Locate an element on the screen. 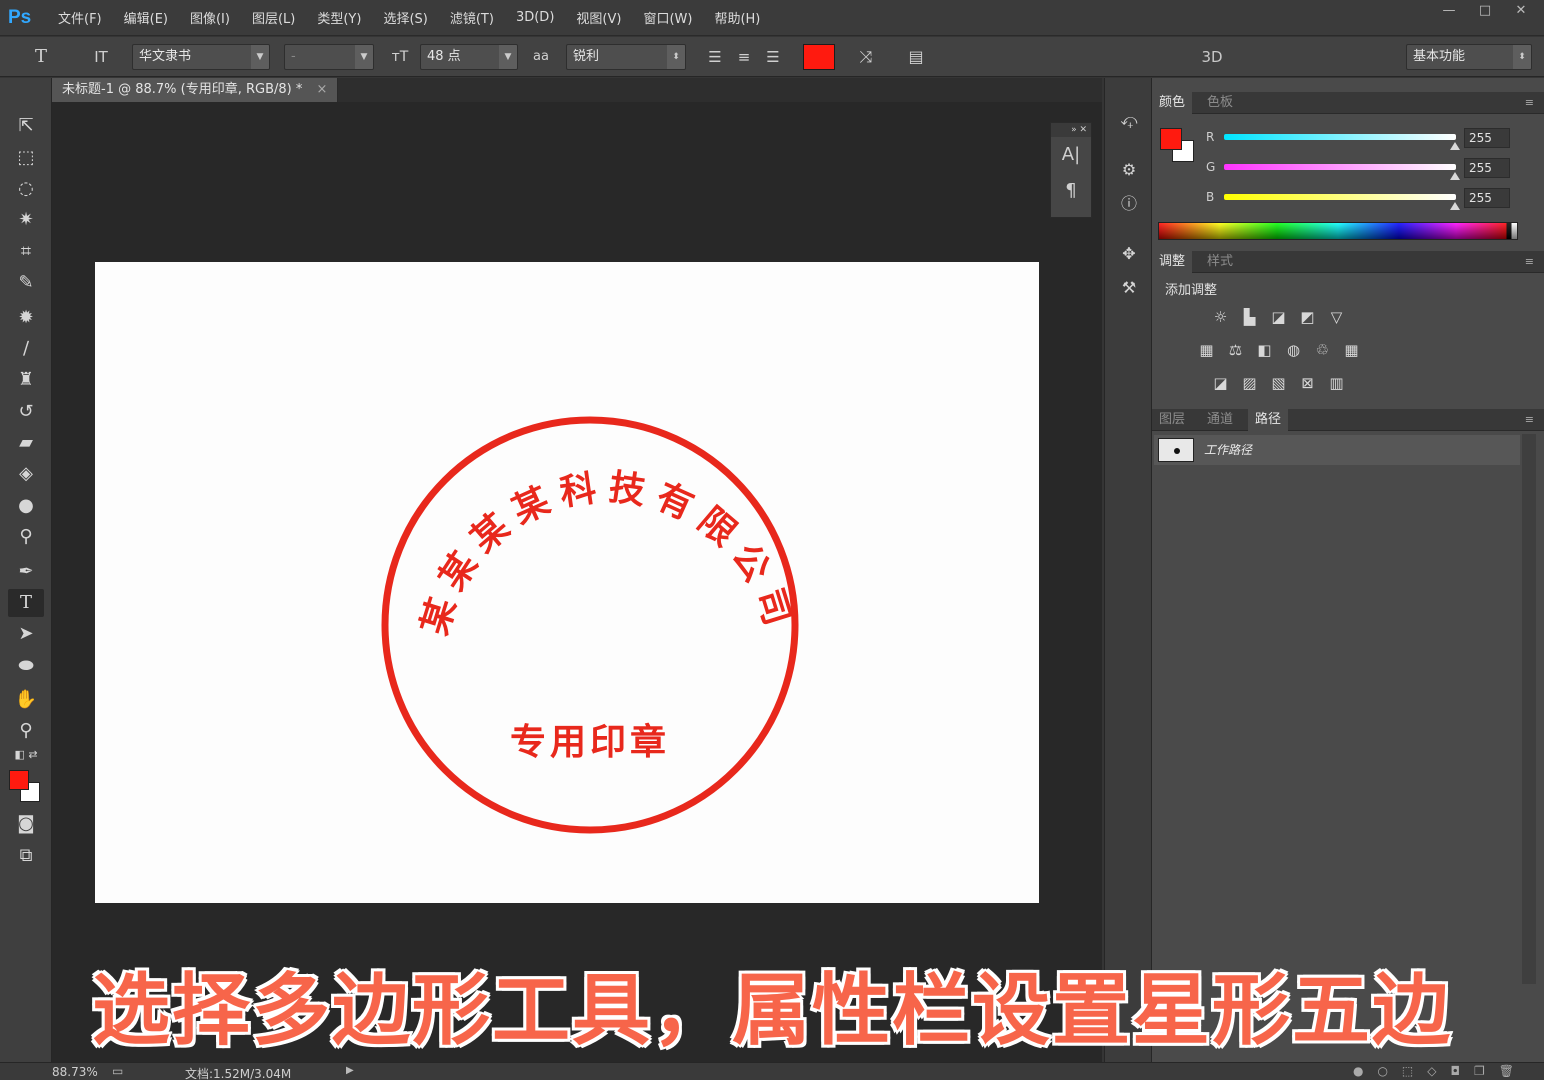 The height and width of the screenshot is (1080, 1544). menu-view: 视图(V) is located at coordinates (598, 17).